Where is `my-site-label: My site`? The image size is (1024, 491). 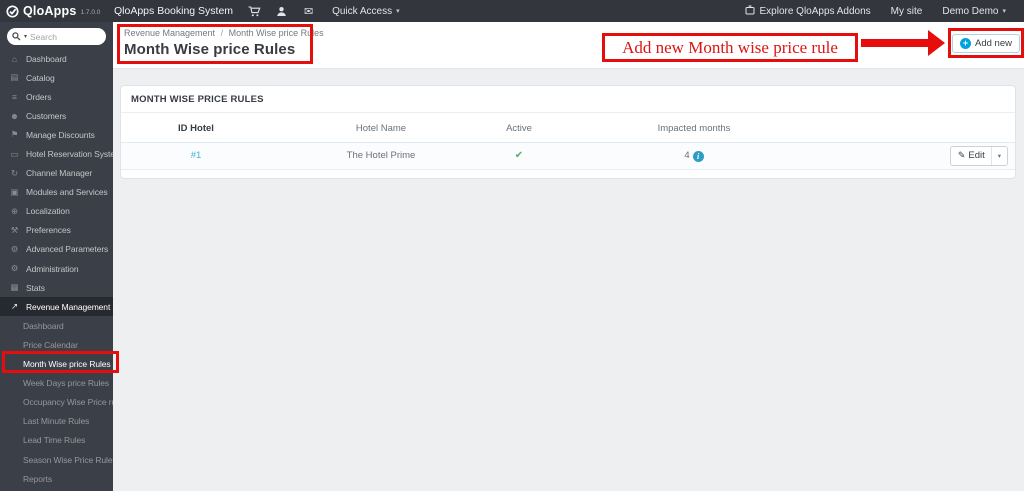
my-site-label: My site is located at coordinates (906, 11).